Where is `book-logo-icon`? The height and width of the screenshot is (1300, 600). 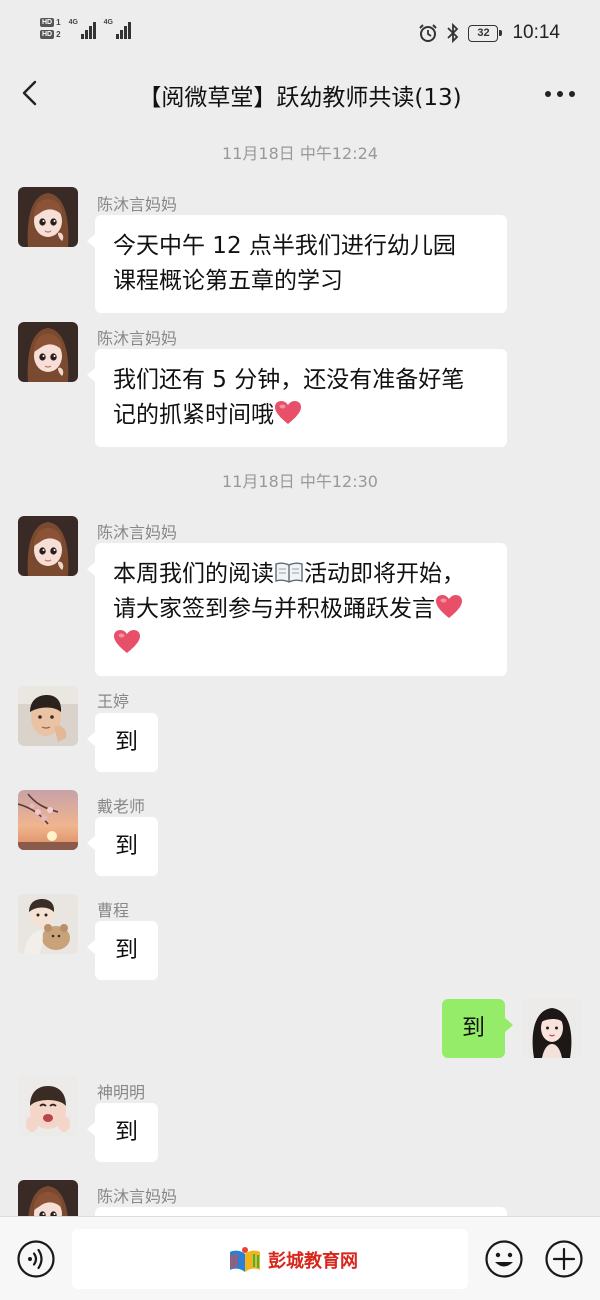
book-logo-icon is located at coordinates (245, 1259).